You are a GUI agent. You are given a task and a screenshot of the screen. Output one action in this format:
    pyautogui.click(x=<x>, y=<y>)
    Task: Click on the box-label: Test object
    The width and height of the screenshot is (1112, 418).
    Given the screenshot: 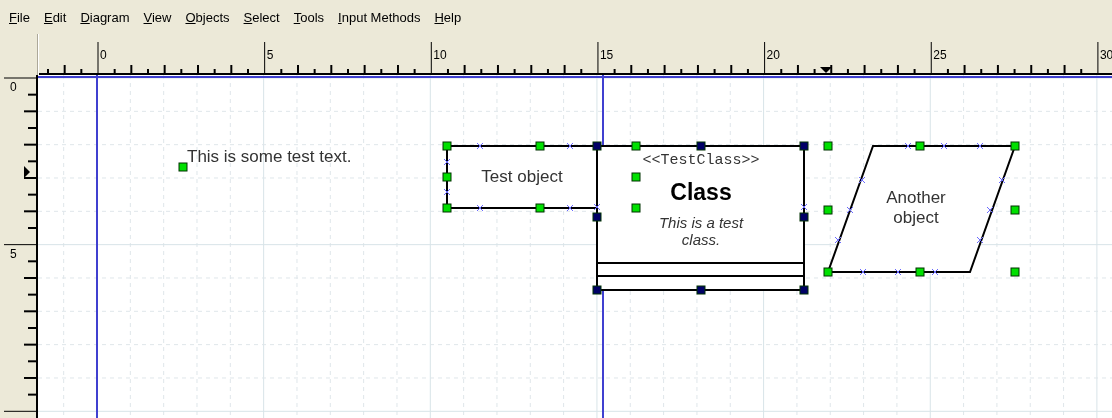 What is the action you would take?
    pyautogui.click(x=522, y=177)
    